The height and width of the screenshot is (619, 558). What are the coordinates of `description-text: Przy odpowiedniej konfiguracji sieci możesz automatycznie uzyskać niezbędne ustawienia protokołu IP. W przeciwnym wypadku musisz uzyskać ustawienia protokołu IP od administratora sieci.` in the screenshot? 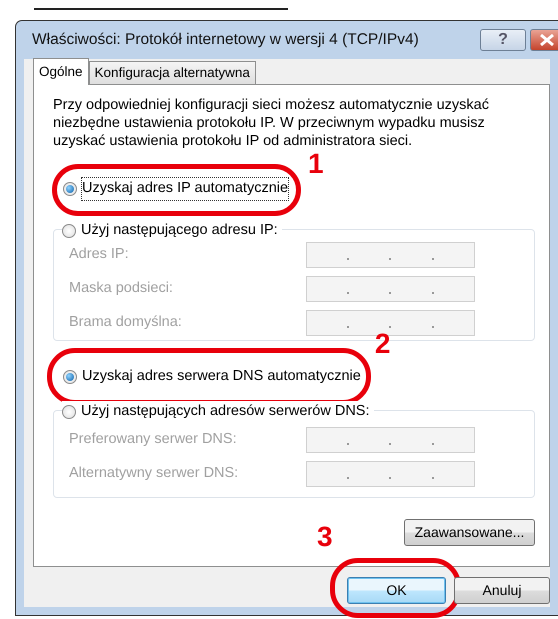 It's located at (271, 123).